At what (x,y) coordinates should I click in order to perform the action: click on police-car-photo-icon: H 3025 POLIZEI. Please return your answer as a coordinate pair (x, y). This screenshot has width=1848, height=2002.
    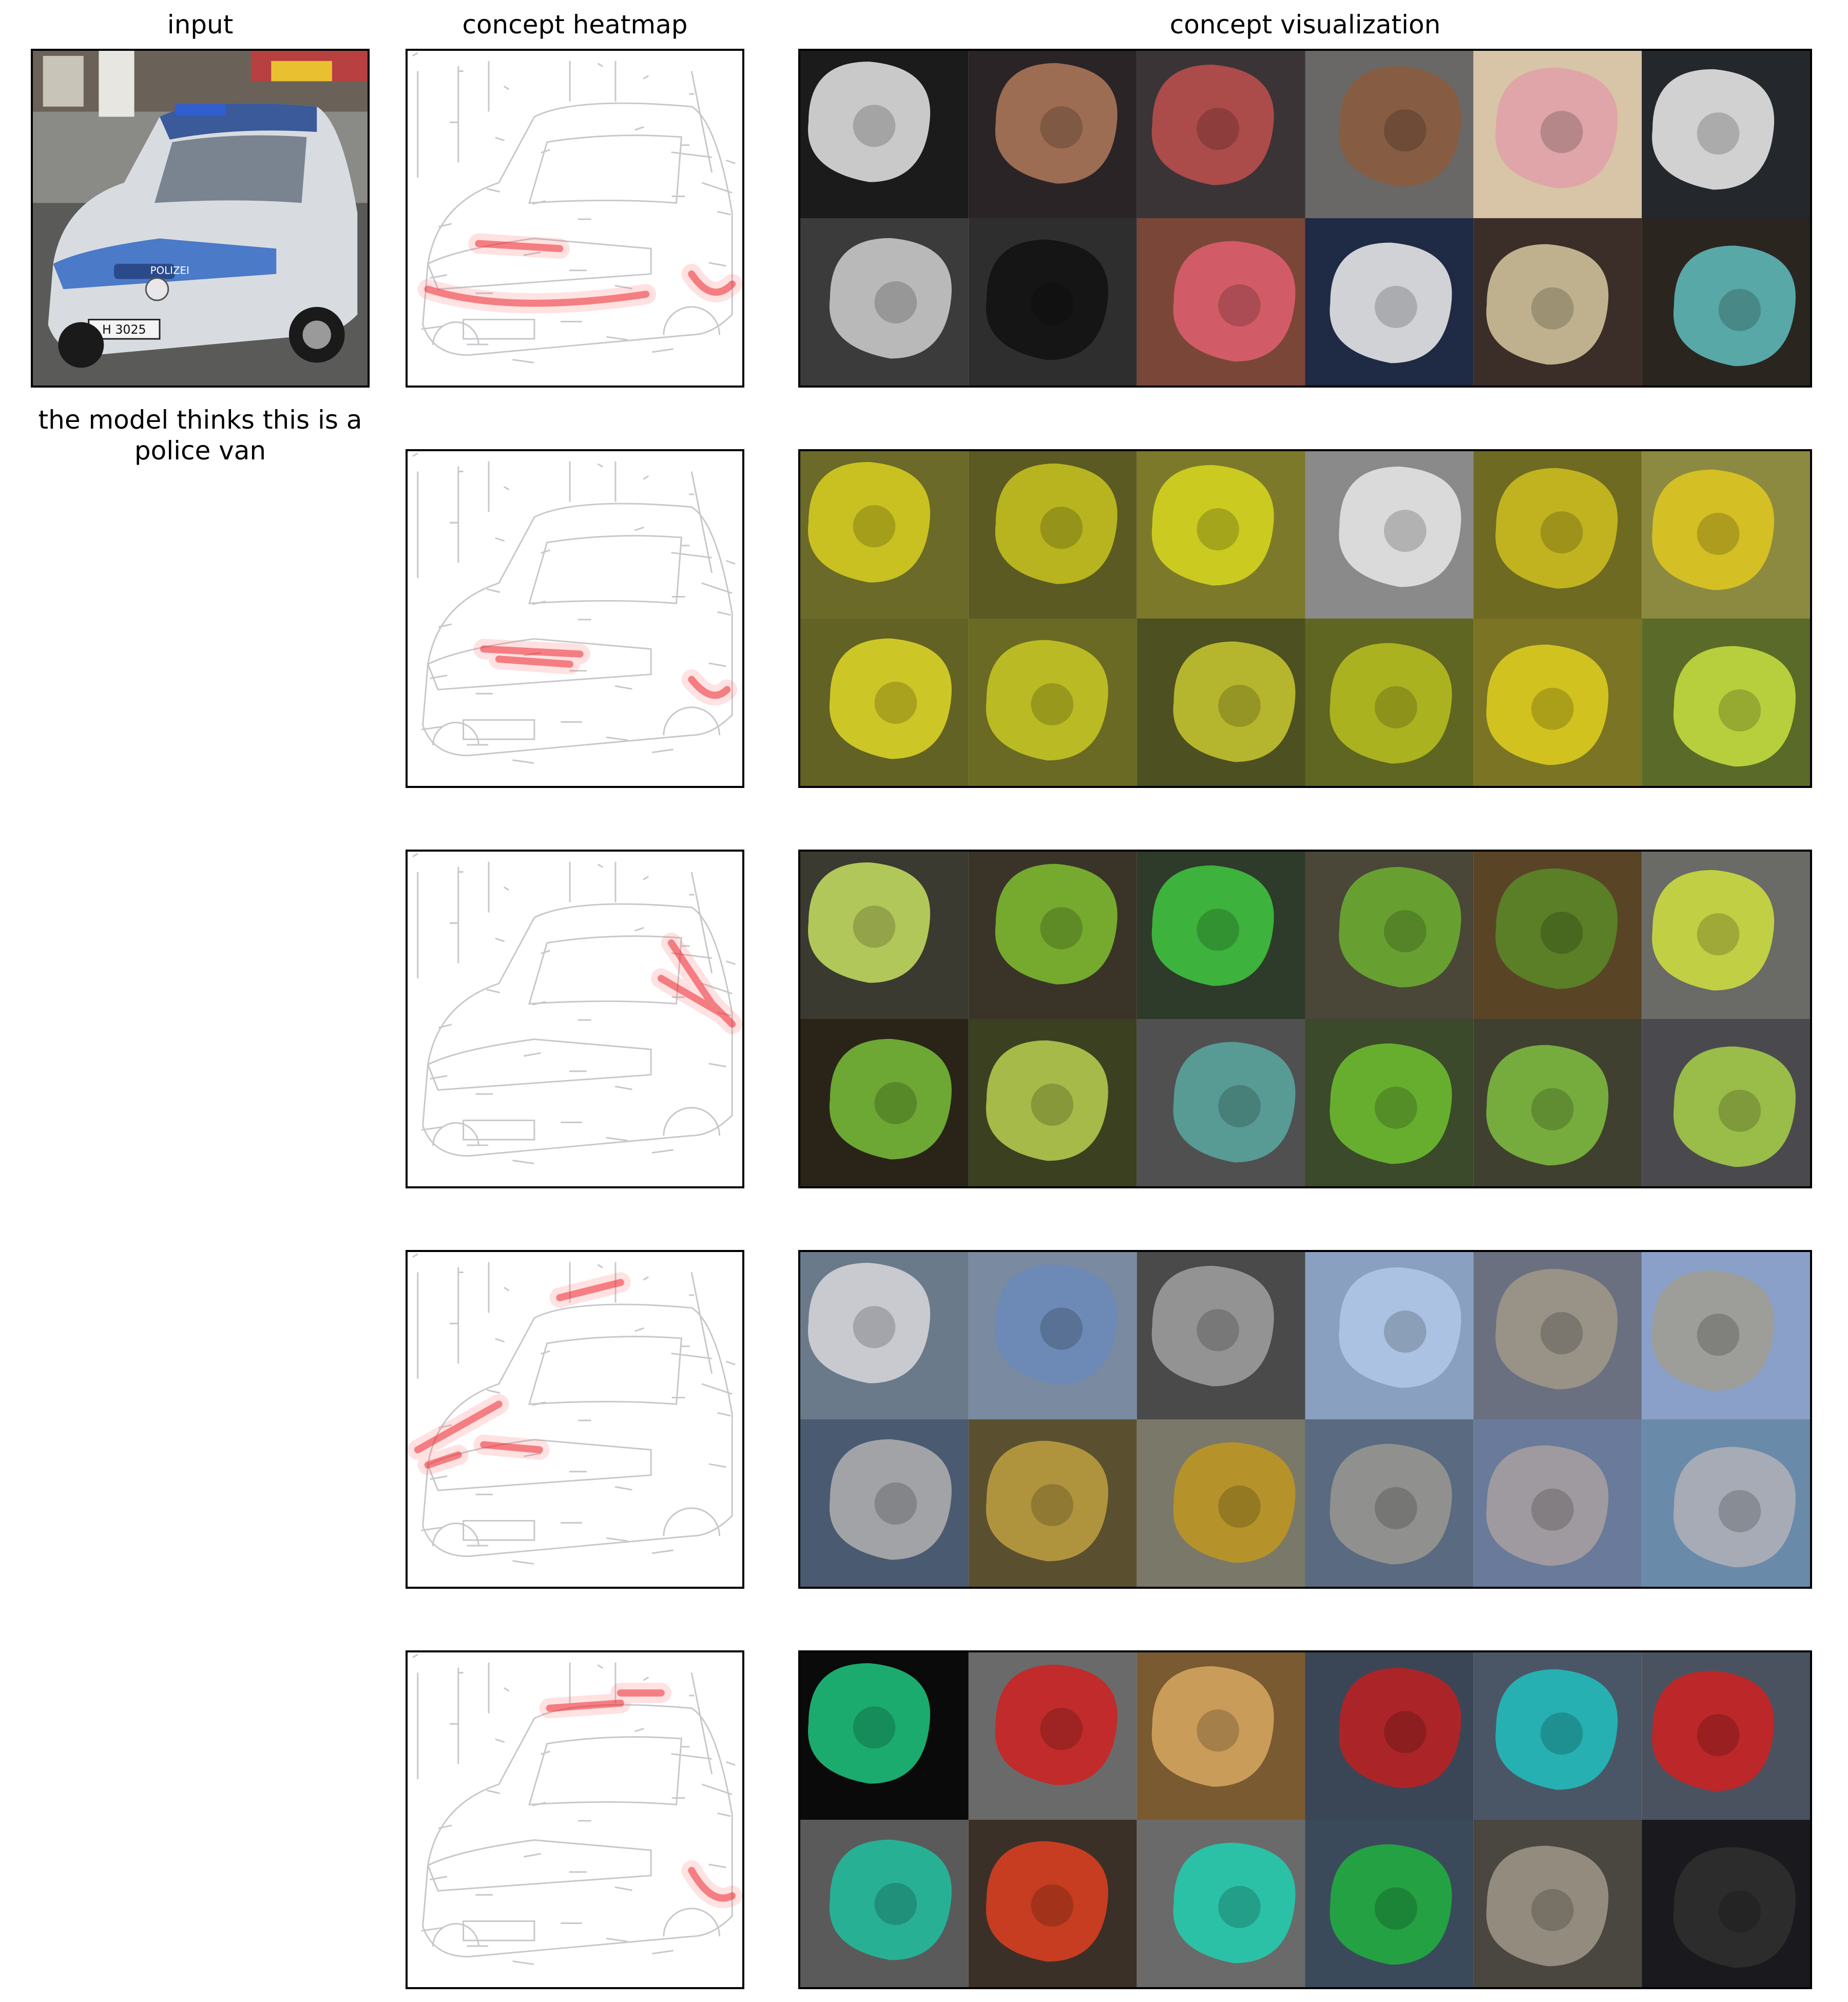
    Looking at the image, I should click on (200, 218).